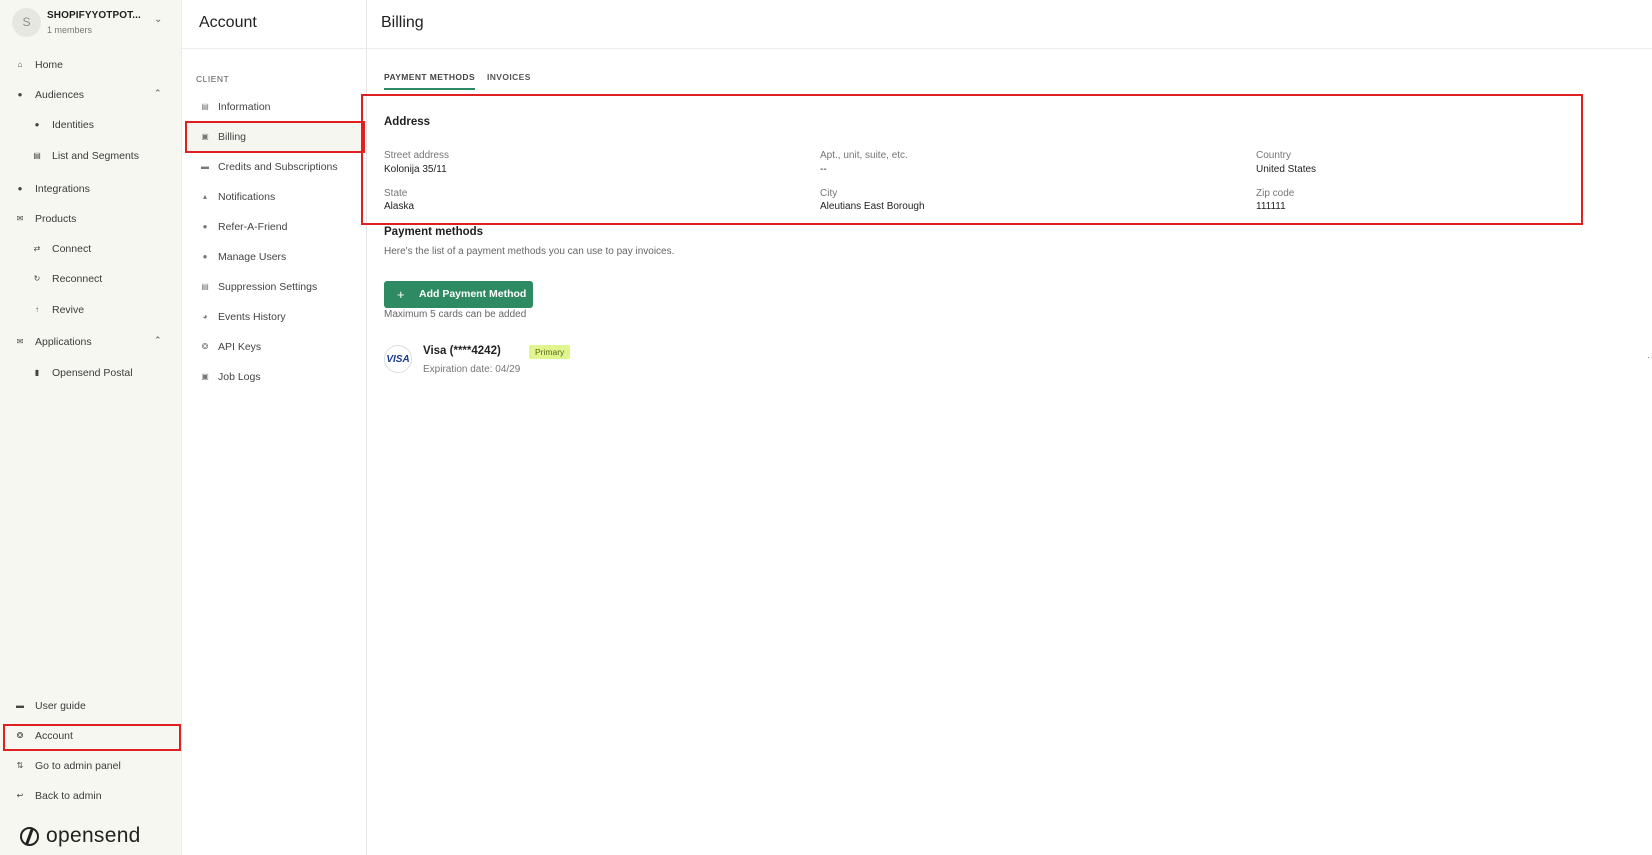 The width and height of the screenshot is (1652, 855). I want to click on connect-icon: ⇄, so click(37, 248).